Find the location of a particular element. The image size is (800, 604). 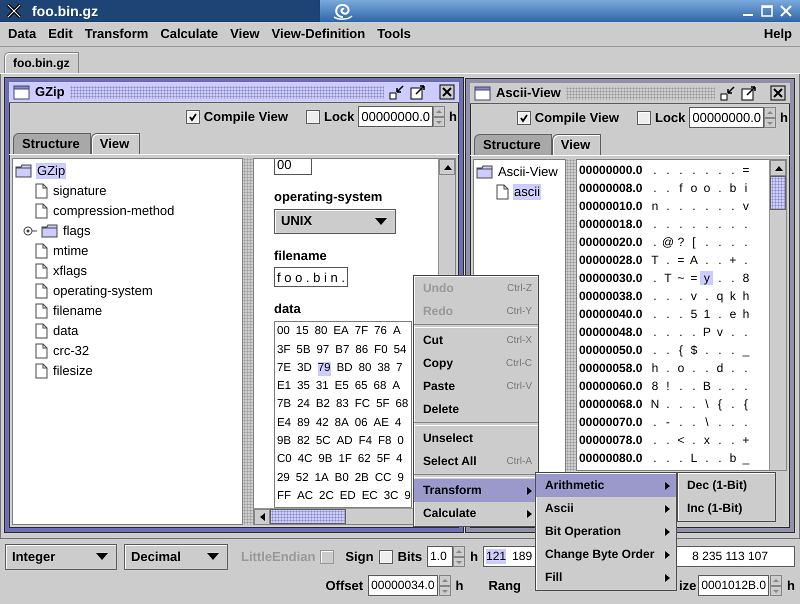

ascii-char: - is located at coordinates (667, 422).